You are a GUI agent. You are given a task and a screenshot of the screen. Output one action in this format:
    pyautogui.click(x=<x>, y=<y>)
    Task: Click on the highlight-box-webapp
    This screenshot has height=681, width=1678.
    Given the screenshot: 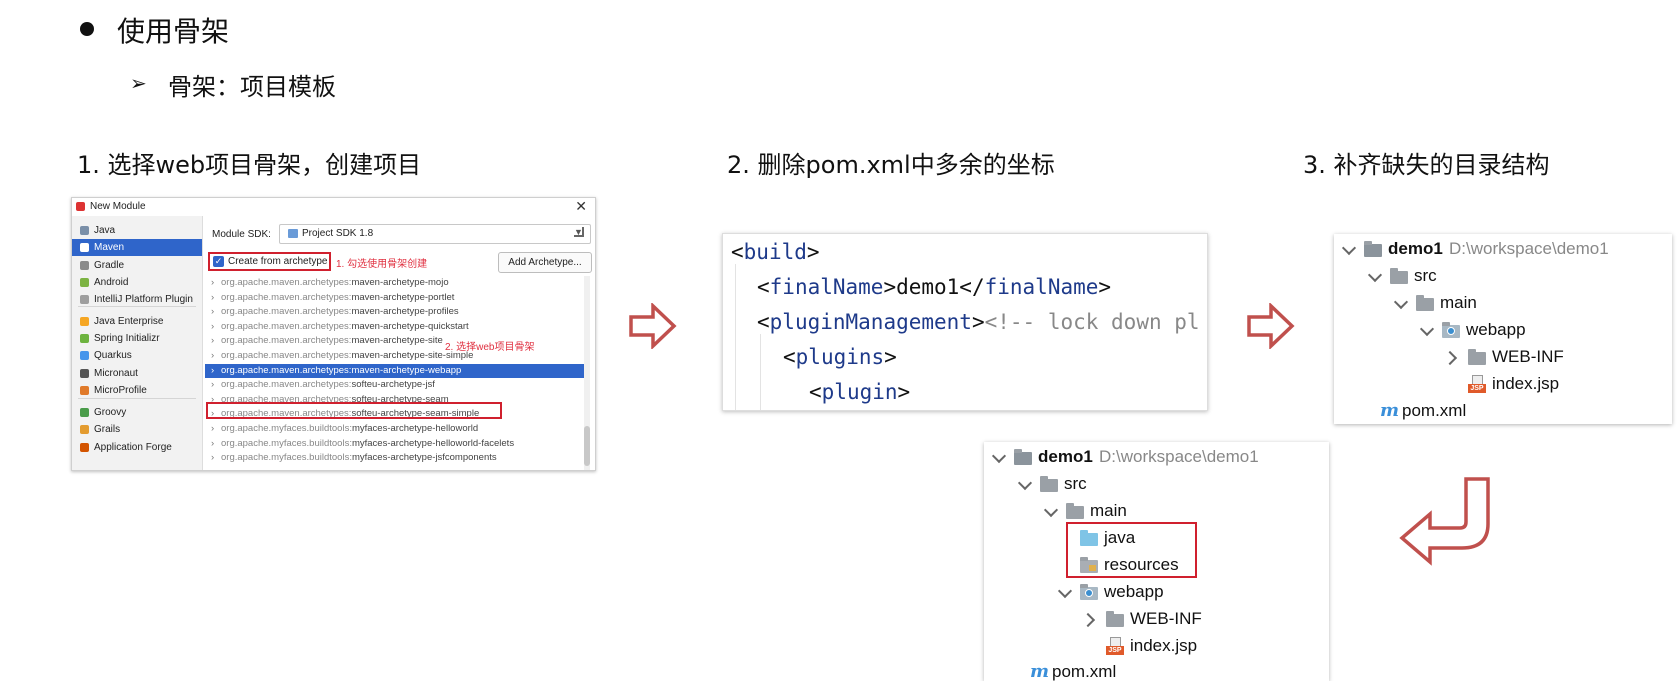 What is the action you would take?
    pyautogui.click(x=354, y=410)
    